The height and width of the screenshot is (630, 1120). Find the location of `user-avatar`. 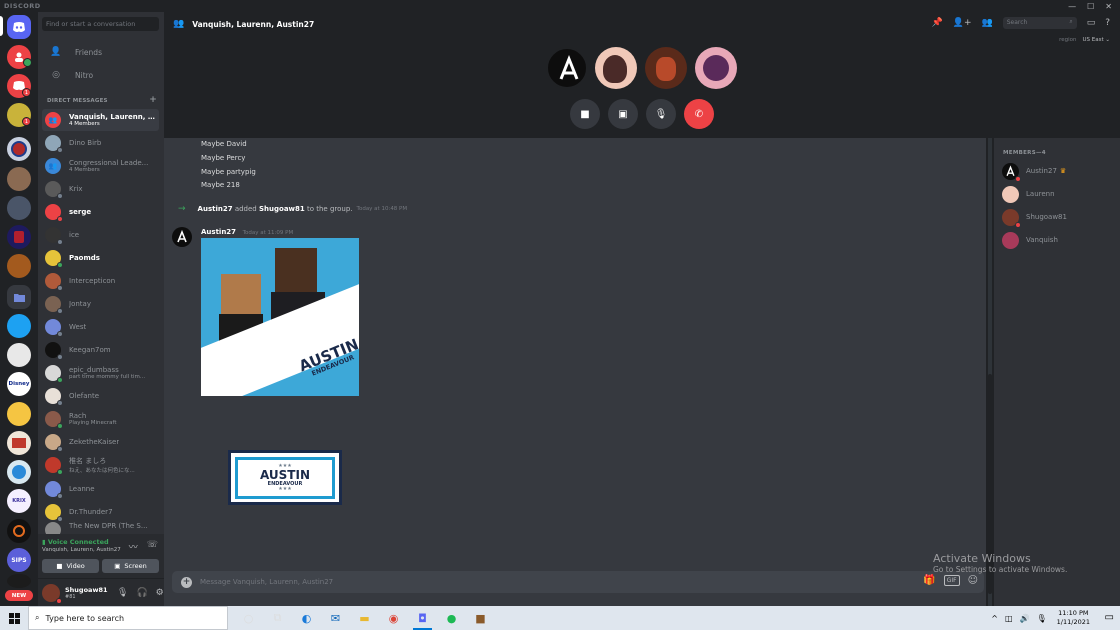

user-avatar is located at coordinates (52, 593).